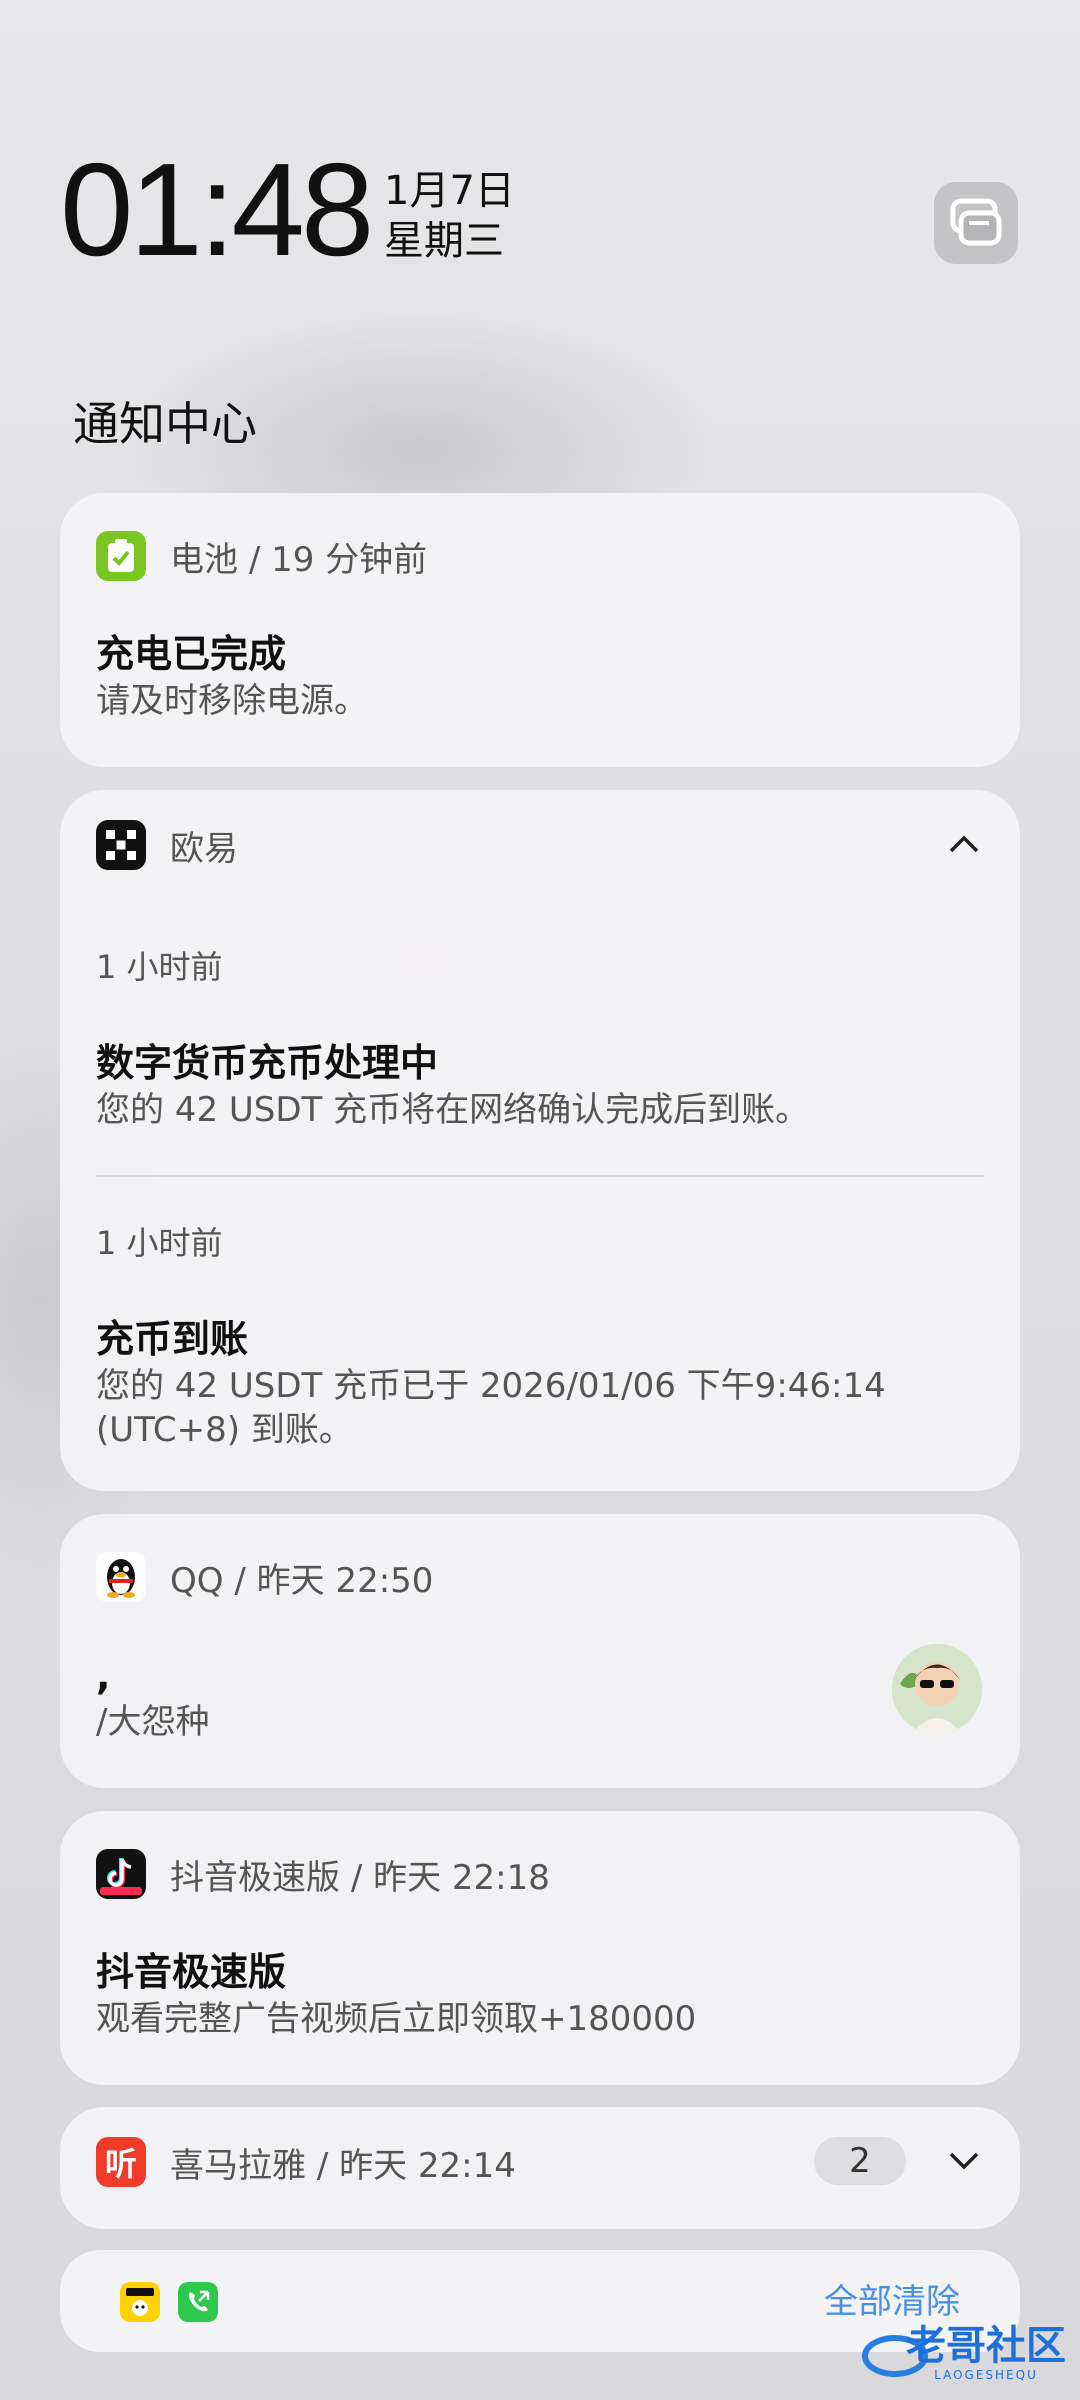 The width and height of the screenshot is (1080, 2400). I want to click on app-name: 电池, so click(204, 559).